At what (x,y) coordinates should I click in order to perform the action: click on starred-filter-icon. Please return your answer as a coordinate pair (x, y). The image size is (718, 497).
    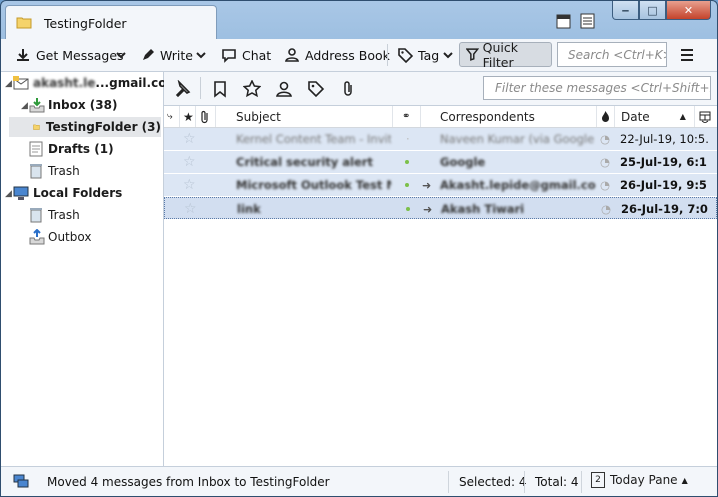
    Looking at the image, I should click on (252, 89).